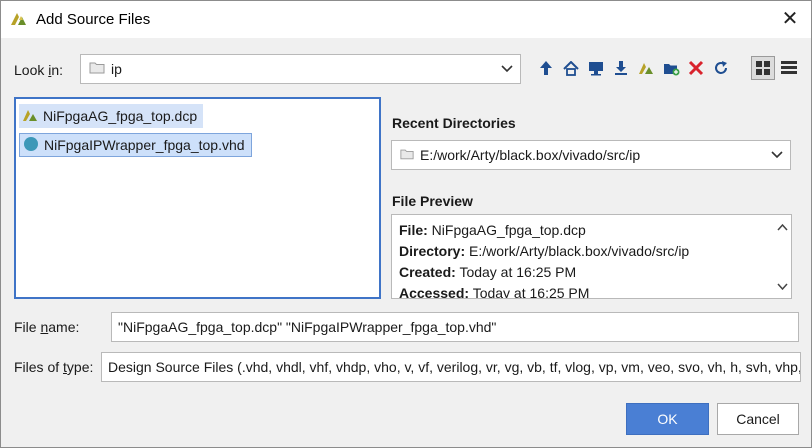 This screenshot has width=812, height=448. What do you see at coordinates (19, 19) in the screenshot?
I see `vivado-logo-icon` at bounding box center [19, 19].